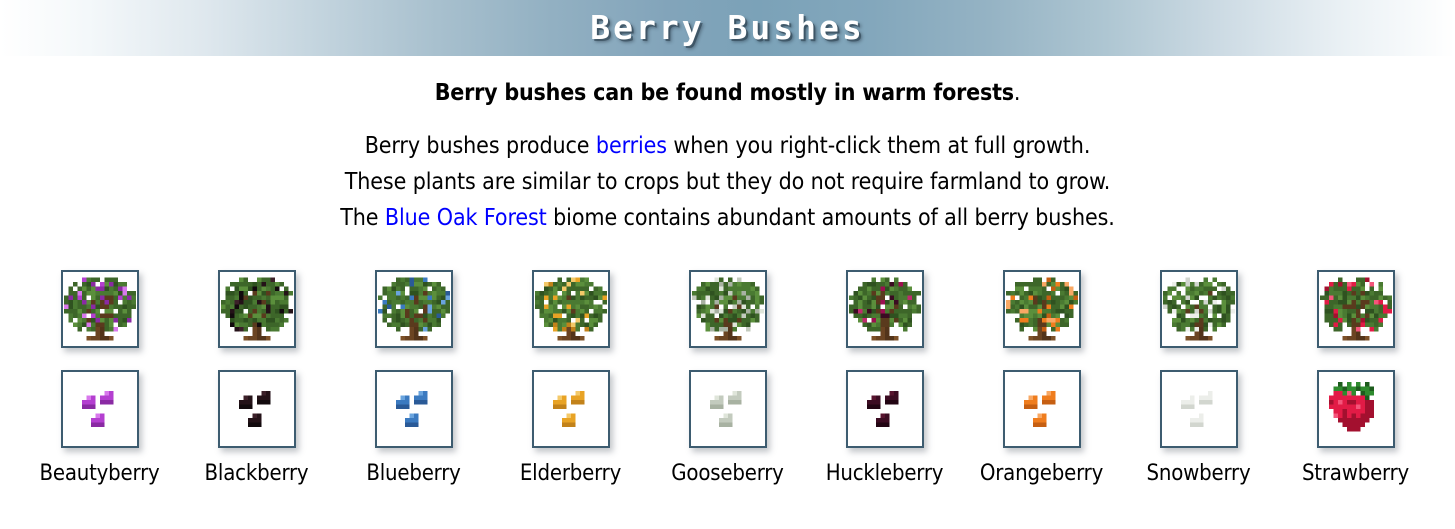 The width and height of the screenshot is (1455, 529). I want to click on gooseberry-bush-sprite, so click(727, 309).